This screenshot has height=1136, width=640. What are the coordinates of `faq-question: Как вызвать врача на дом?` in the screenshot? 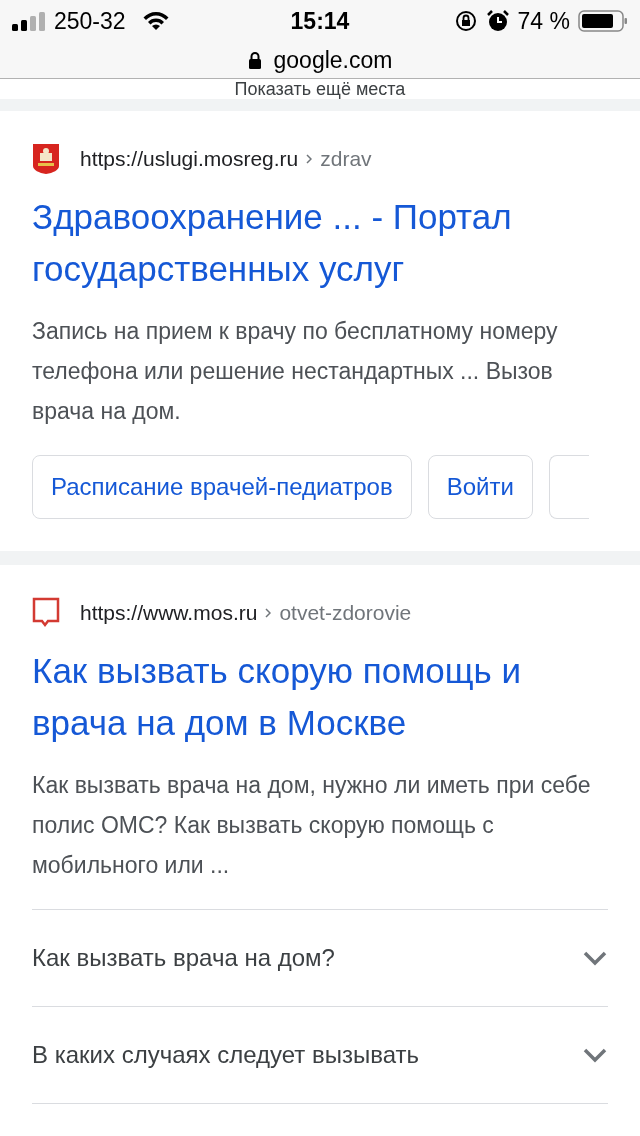 It's located at (183, 958).